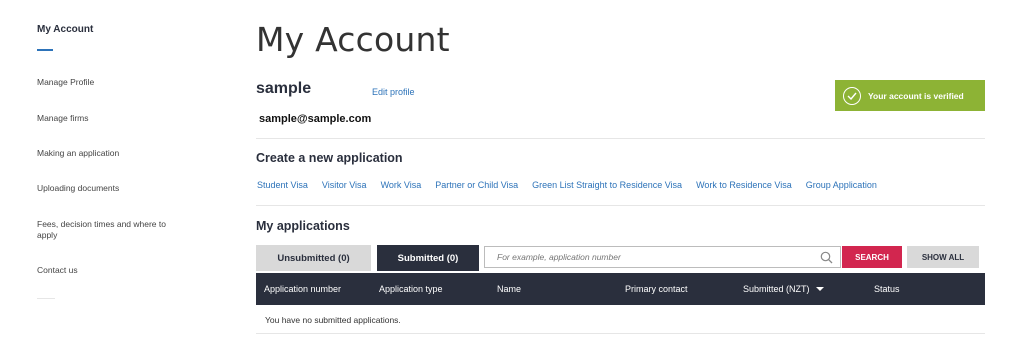 The height and width of the screenshot is (356, 1024). Describe the element at coordinates (819, 289) in the screenshot. I see `sort-down-icon` at that location.